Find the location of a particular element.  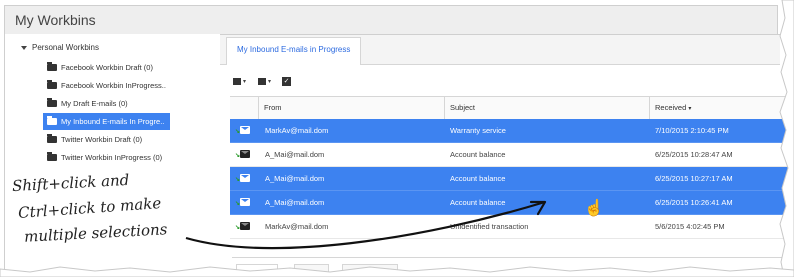

torn-edge-right is located at coordinates (786, 138).